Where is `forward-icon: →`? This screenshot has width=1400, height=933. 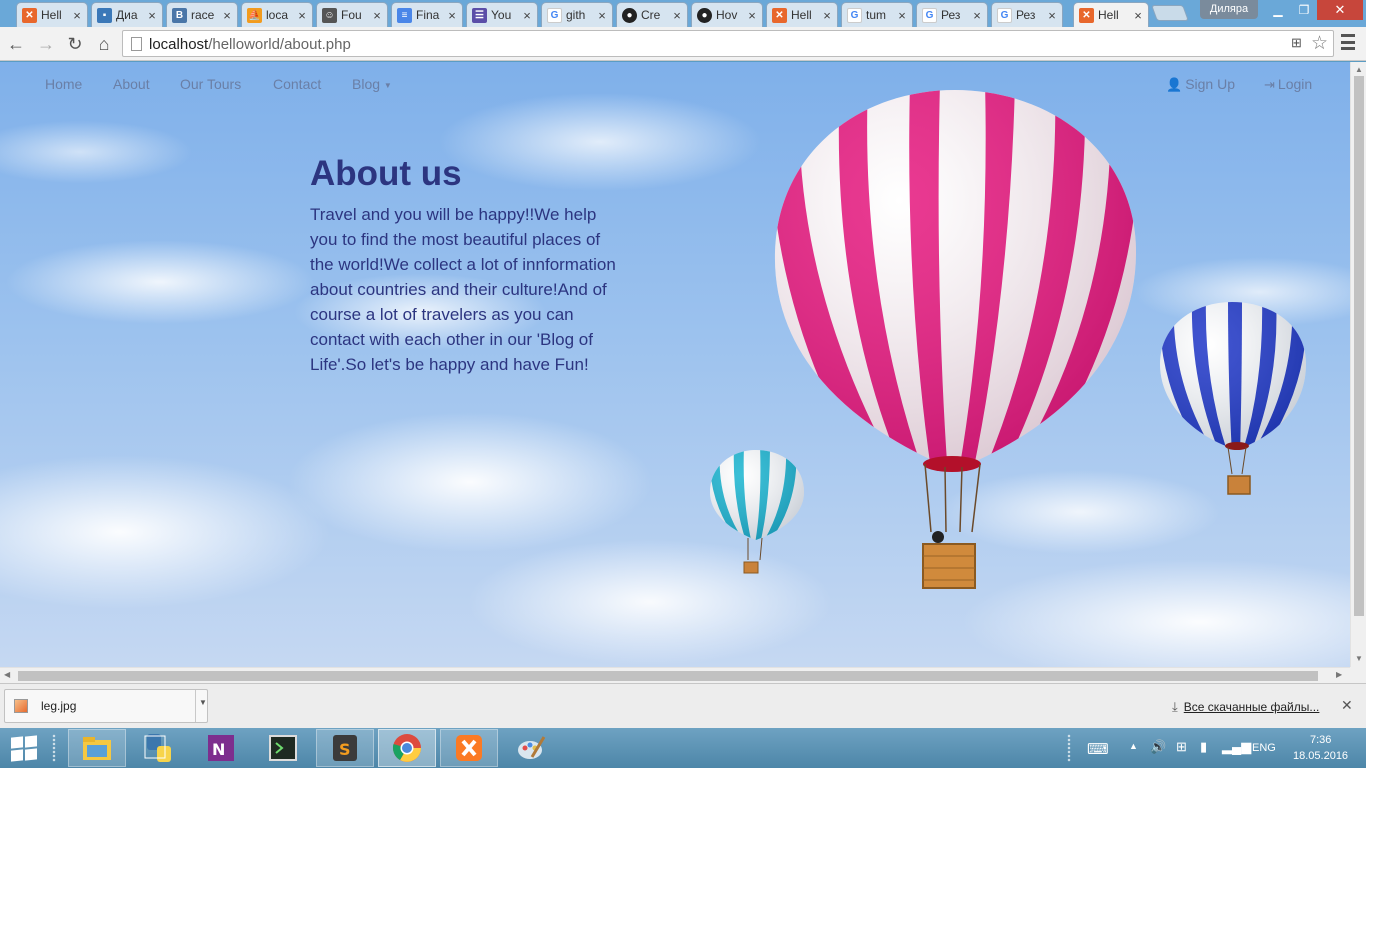
forward-icon: → is located at coordinates (46, 44).